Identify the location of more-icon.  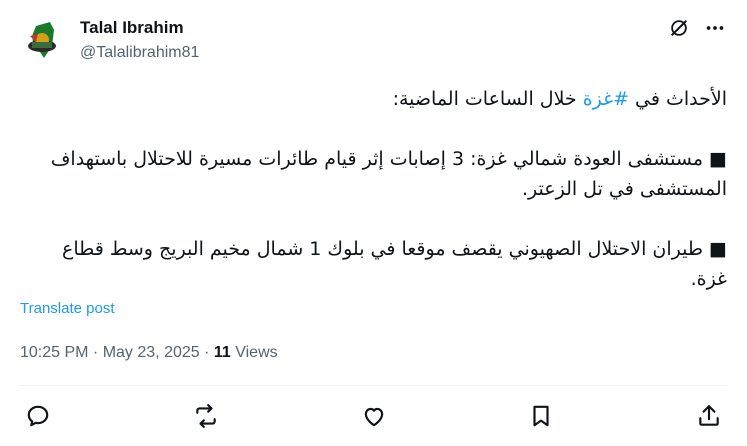
(715, 28).